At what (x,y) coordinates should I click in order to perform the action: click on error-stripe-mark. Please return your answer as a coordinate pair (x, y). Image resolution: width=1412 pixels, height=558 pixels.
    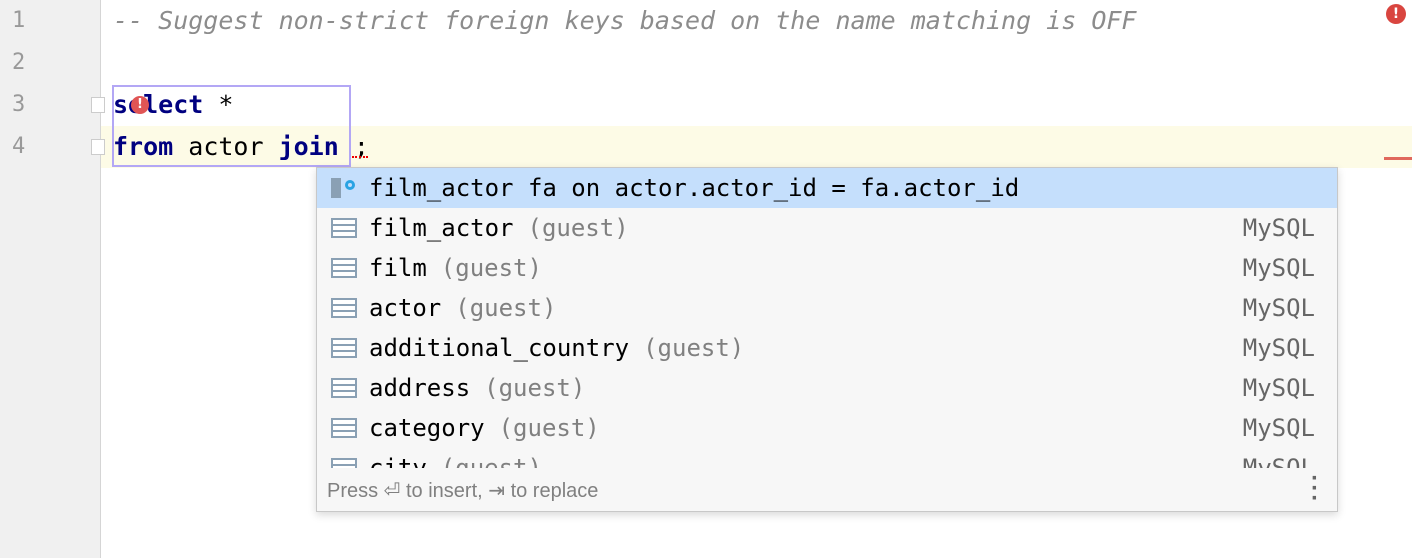
    Looking at the image, I should click on (1398, 158).